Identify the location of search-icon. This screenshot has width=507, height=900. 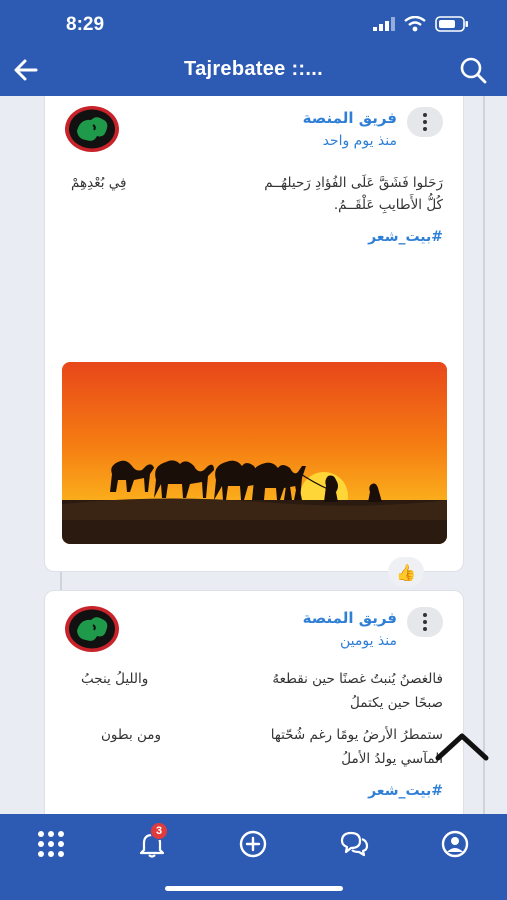
(473, 70).